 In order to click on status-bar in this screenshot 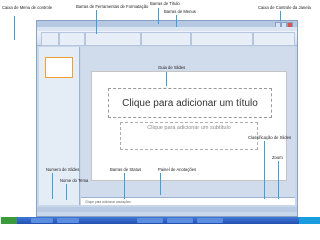, I will do `click(167, 209)`.